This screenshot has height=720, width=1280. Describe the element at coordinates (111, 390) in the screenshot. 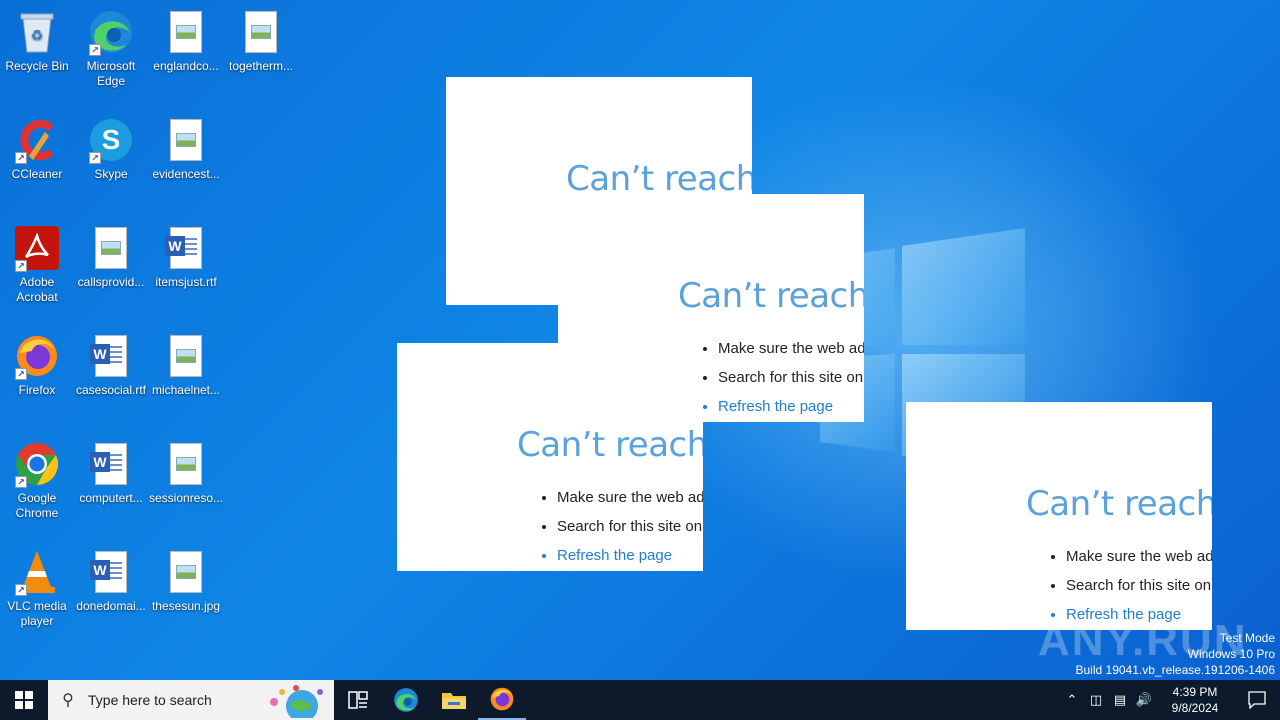

I see `desktop-icon-label: casesocial.rtf` at that location.